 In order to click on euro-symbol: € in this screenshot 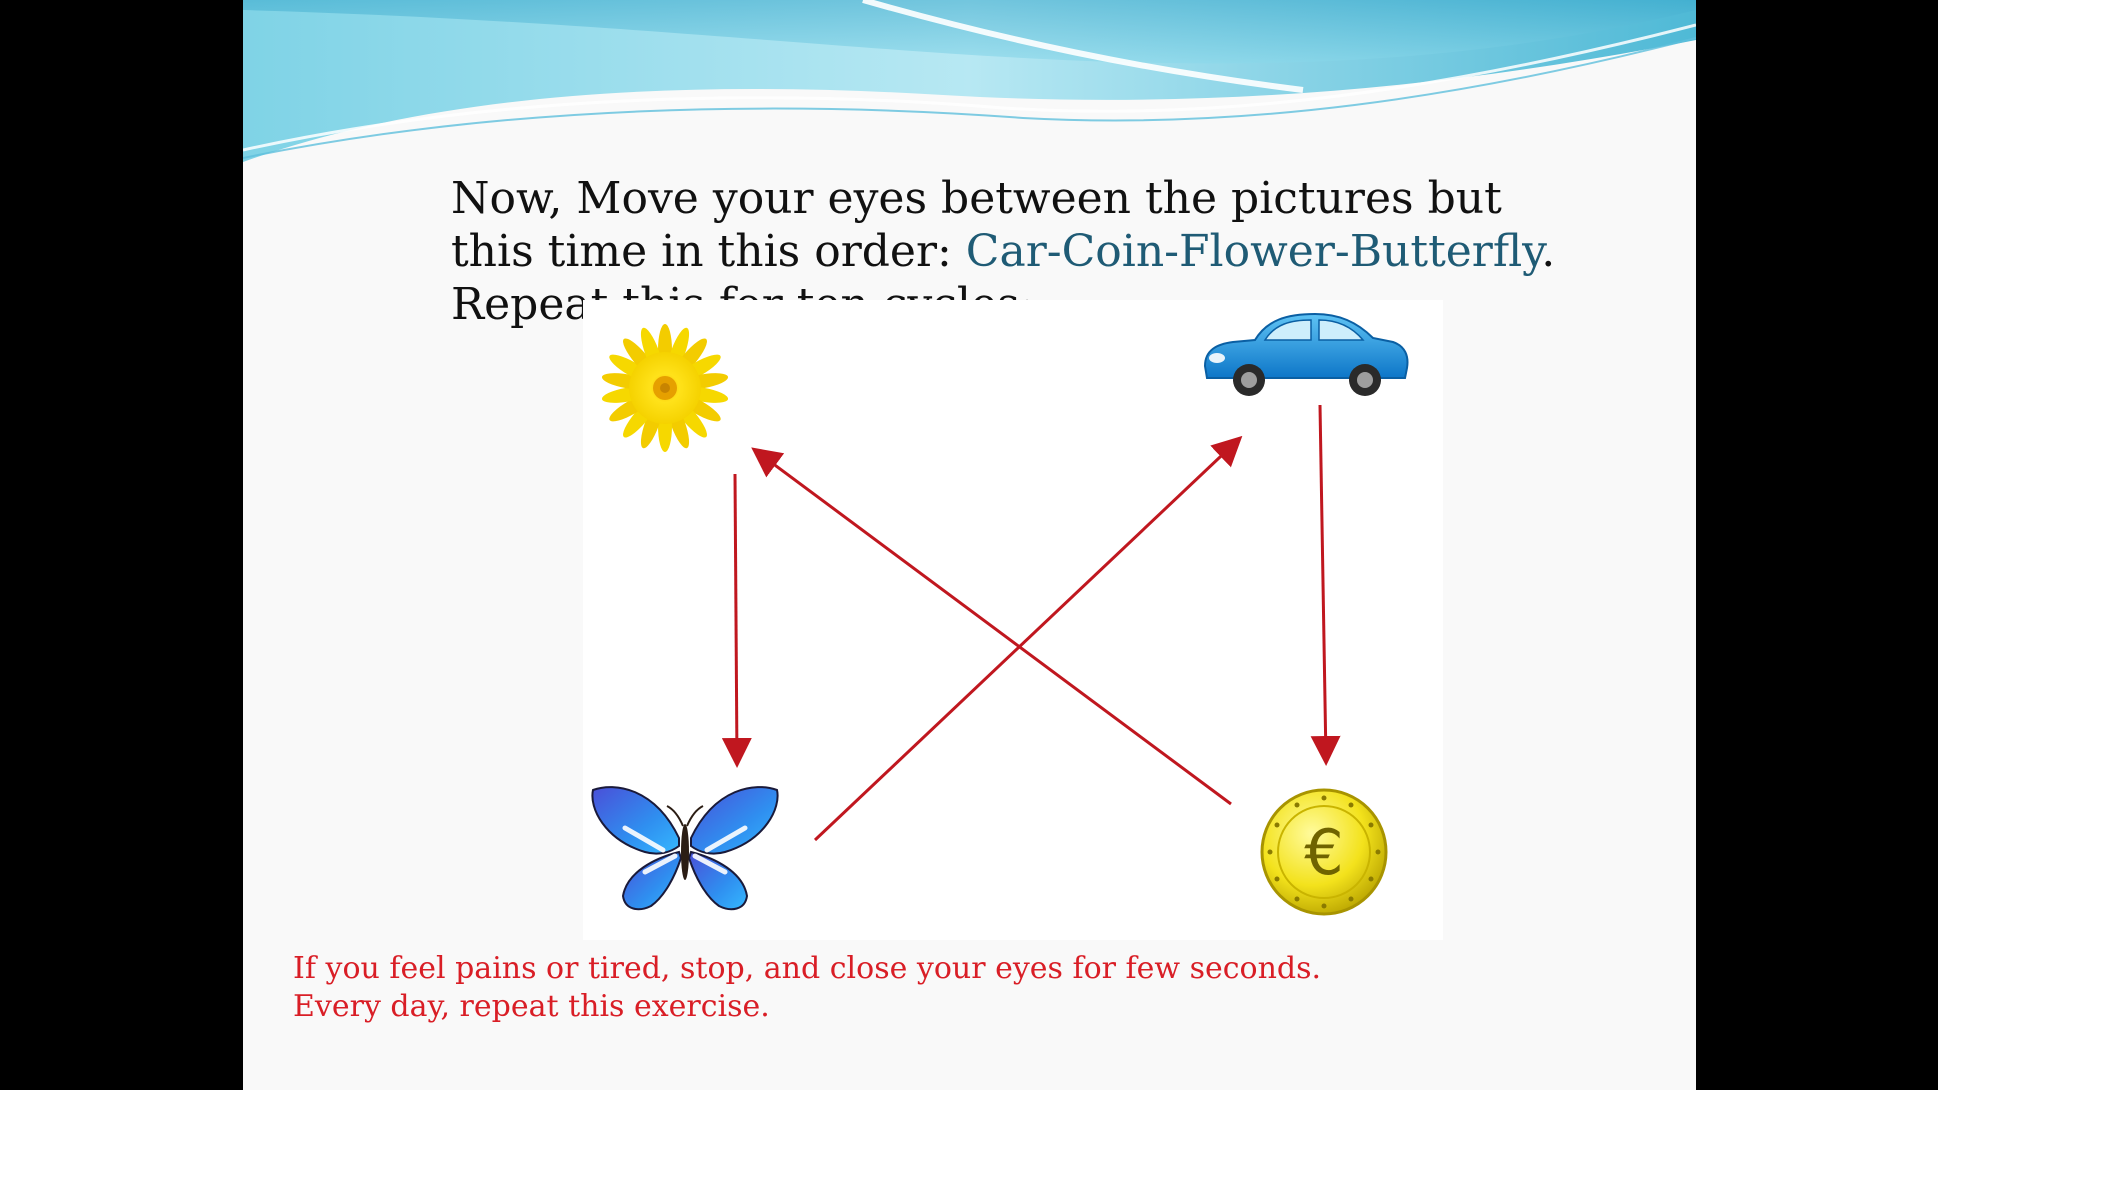, I will do `click(1323, 852)`.